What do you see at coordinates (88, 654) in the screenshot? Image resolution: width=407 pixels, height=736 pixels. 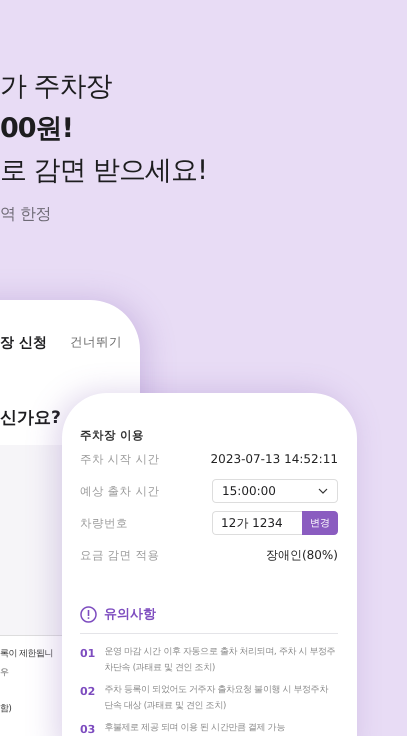 I see `notice-number: 01` at bounding box center [88, 654].